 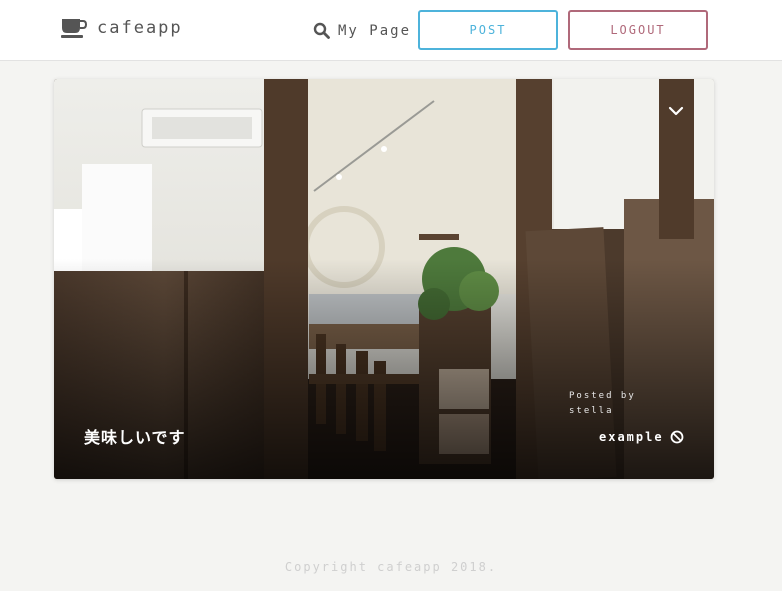 I want to click on logout-button: LOGOUT, so click(x=638, y=30).